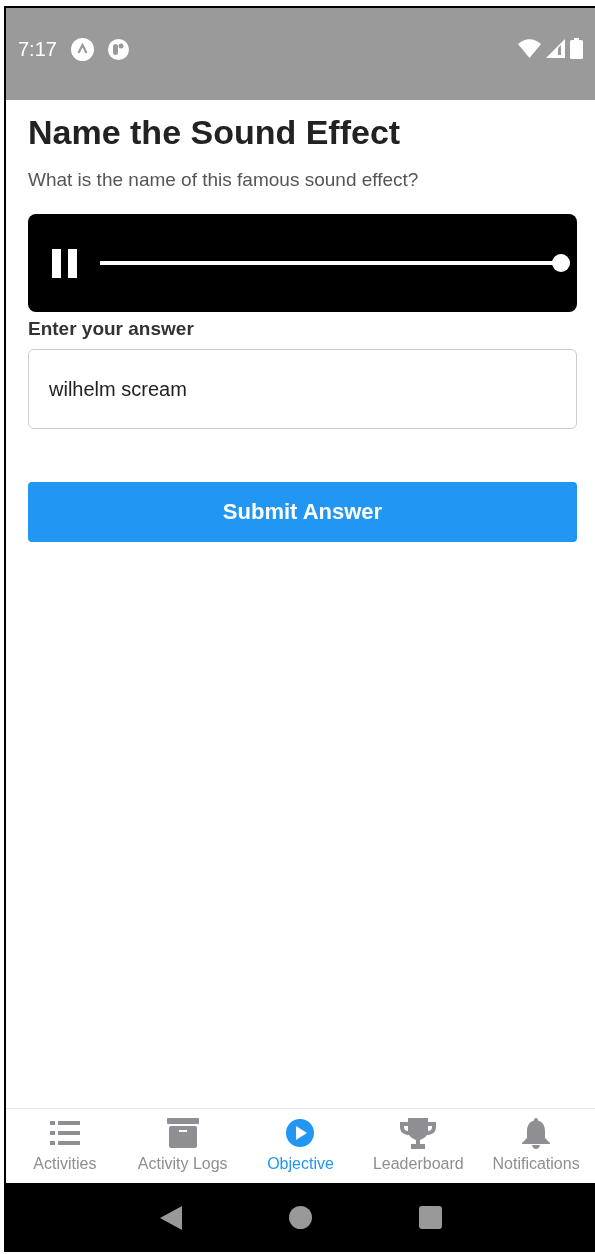 Image resolution: width=595 pixels, height=1254 pixels. I want to click on archive-box-icon, so click(182, 1133).